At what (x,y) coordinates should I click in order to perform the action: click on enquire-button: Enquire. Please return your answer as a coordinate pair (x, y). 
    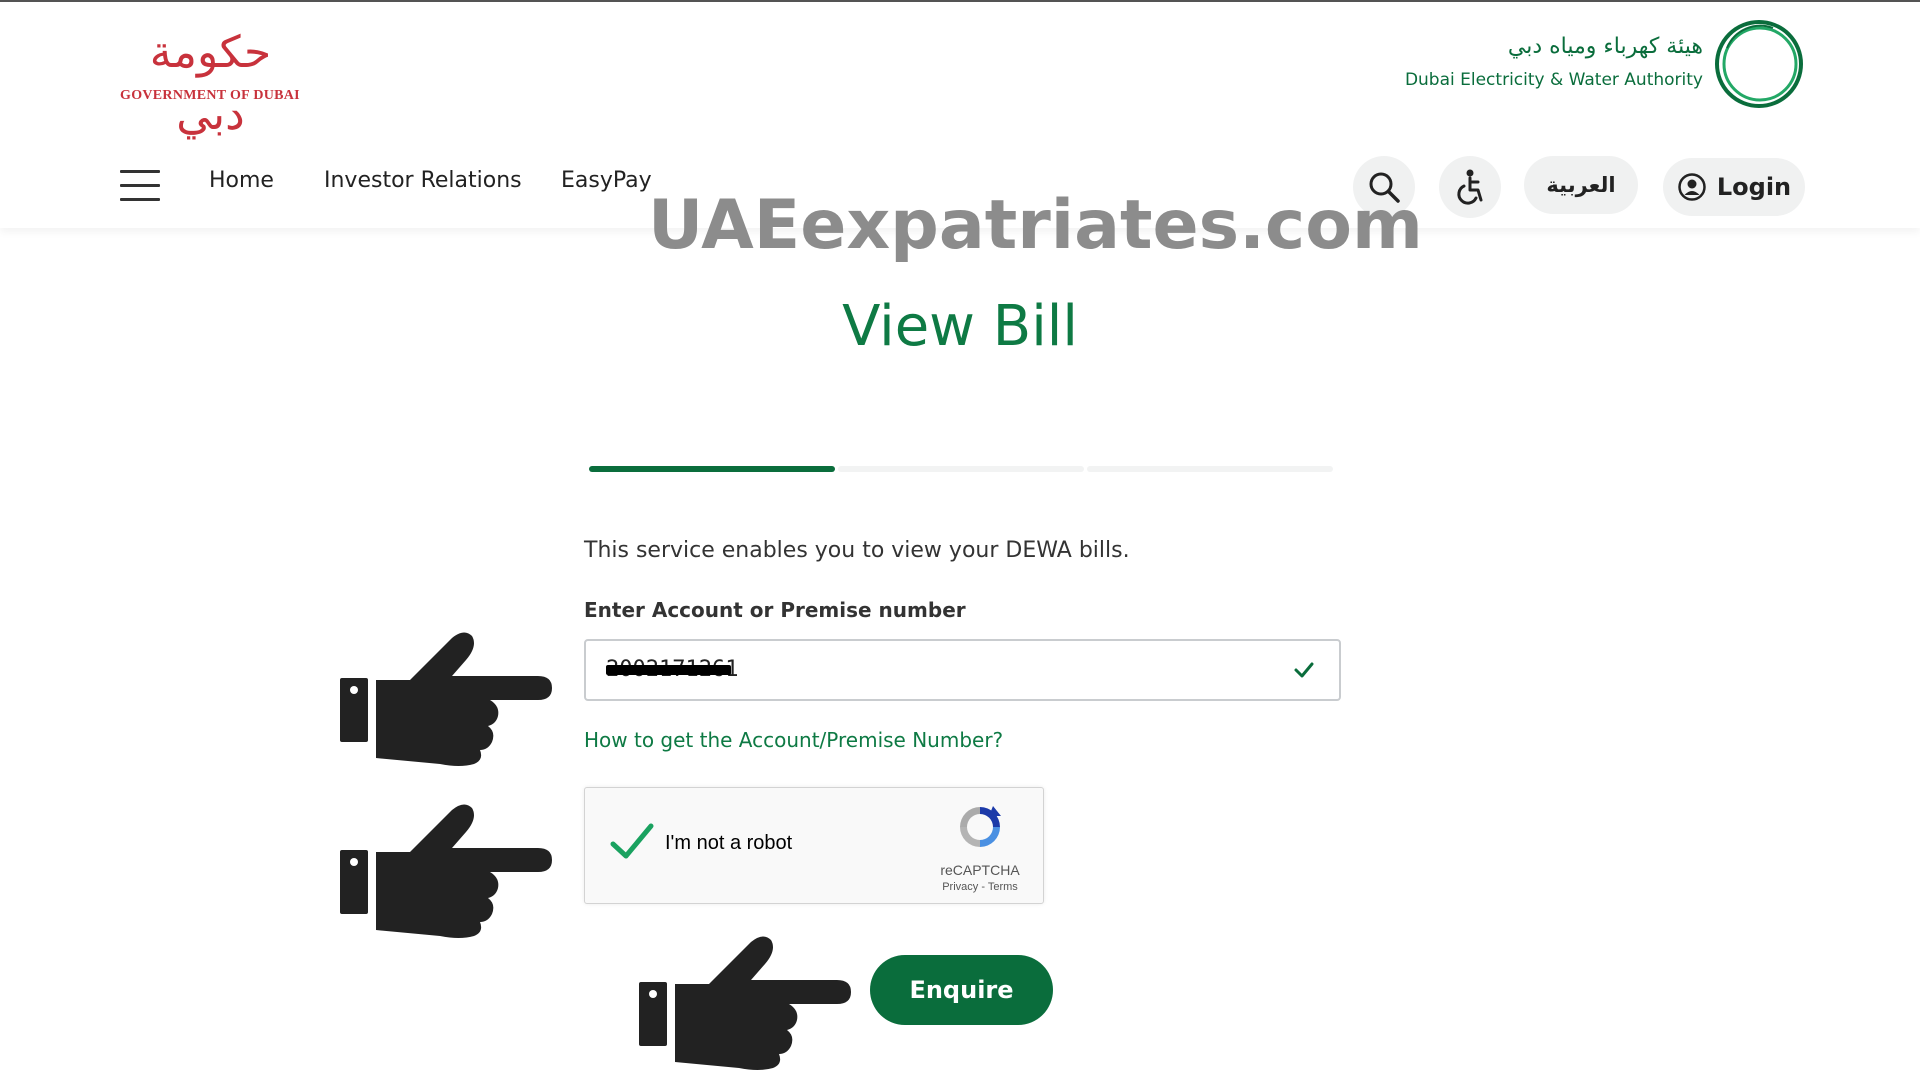
    Looking at the image, I should click on (961, 990).